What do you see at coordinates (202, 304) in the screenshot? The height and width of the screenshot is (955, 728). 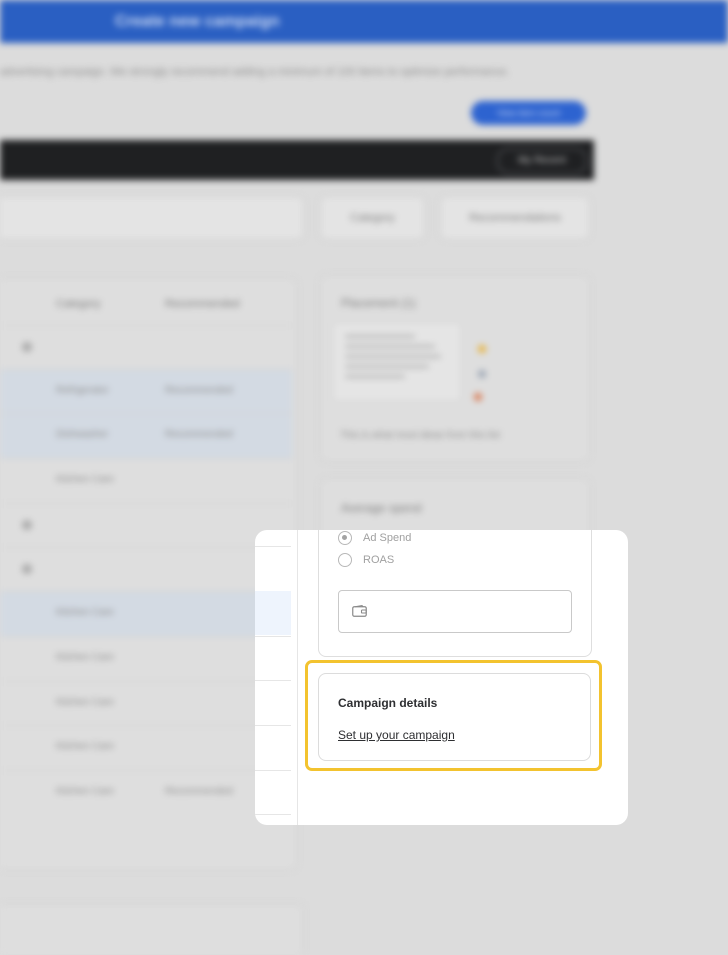 I see `column-header-recommended: Recommended` at bounding box center [202, 304].